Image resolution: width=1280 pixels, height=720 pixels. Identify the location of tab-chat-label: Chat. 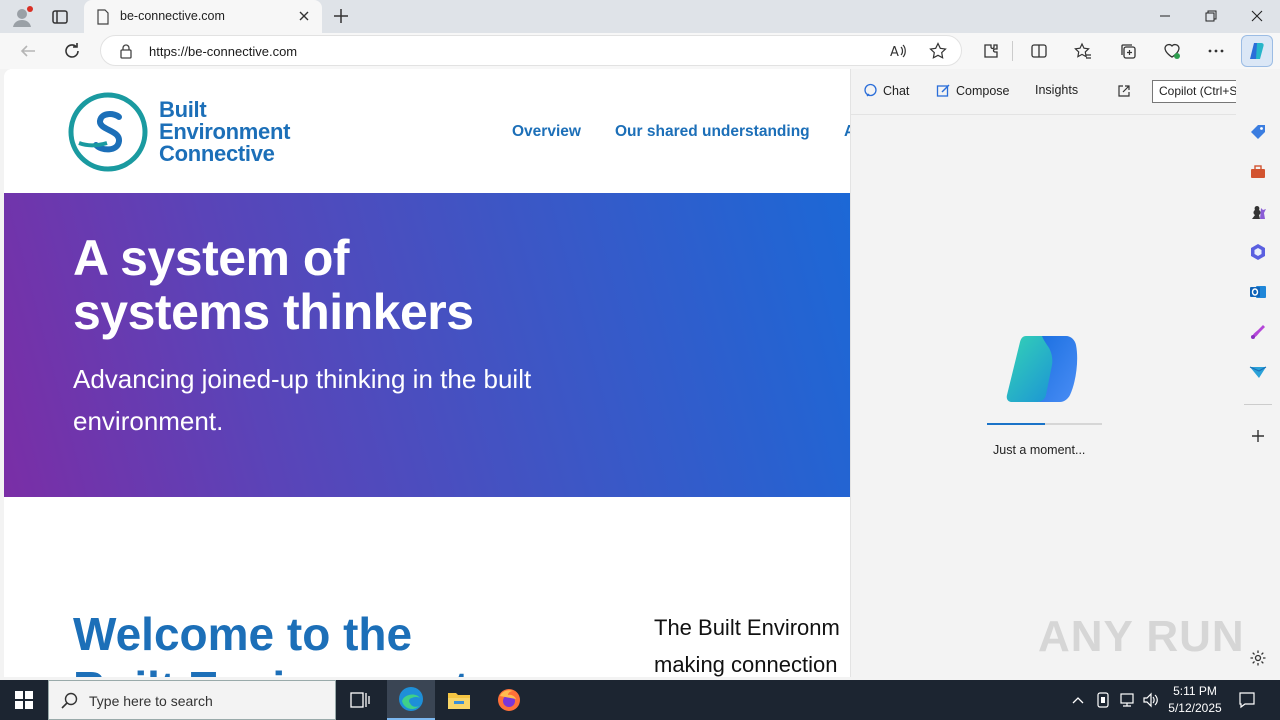
(896, 90).